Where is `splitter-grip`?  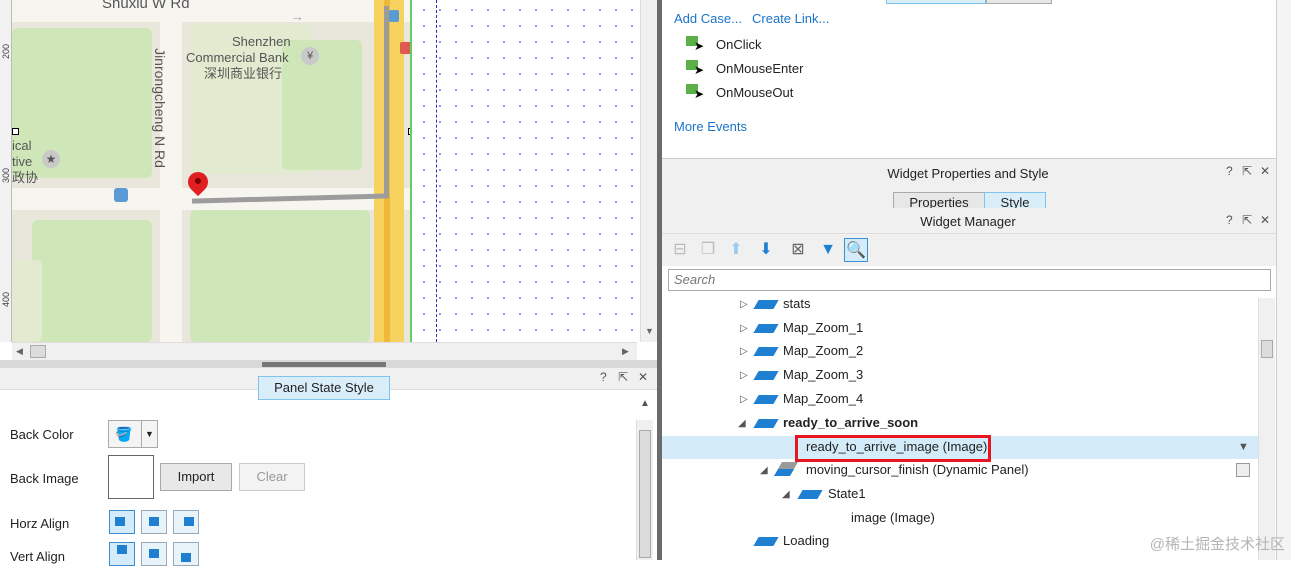 splitter-grip is located at coordinates (324, 364).